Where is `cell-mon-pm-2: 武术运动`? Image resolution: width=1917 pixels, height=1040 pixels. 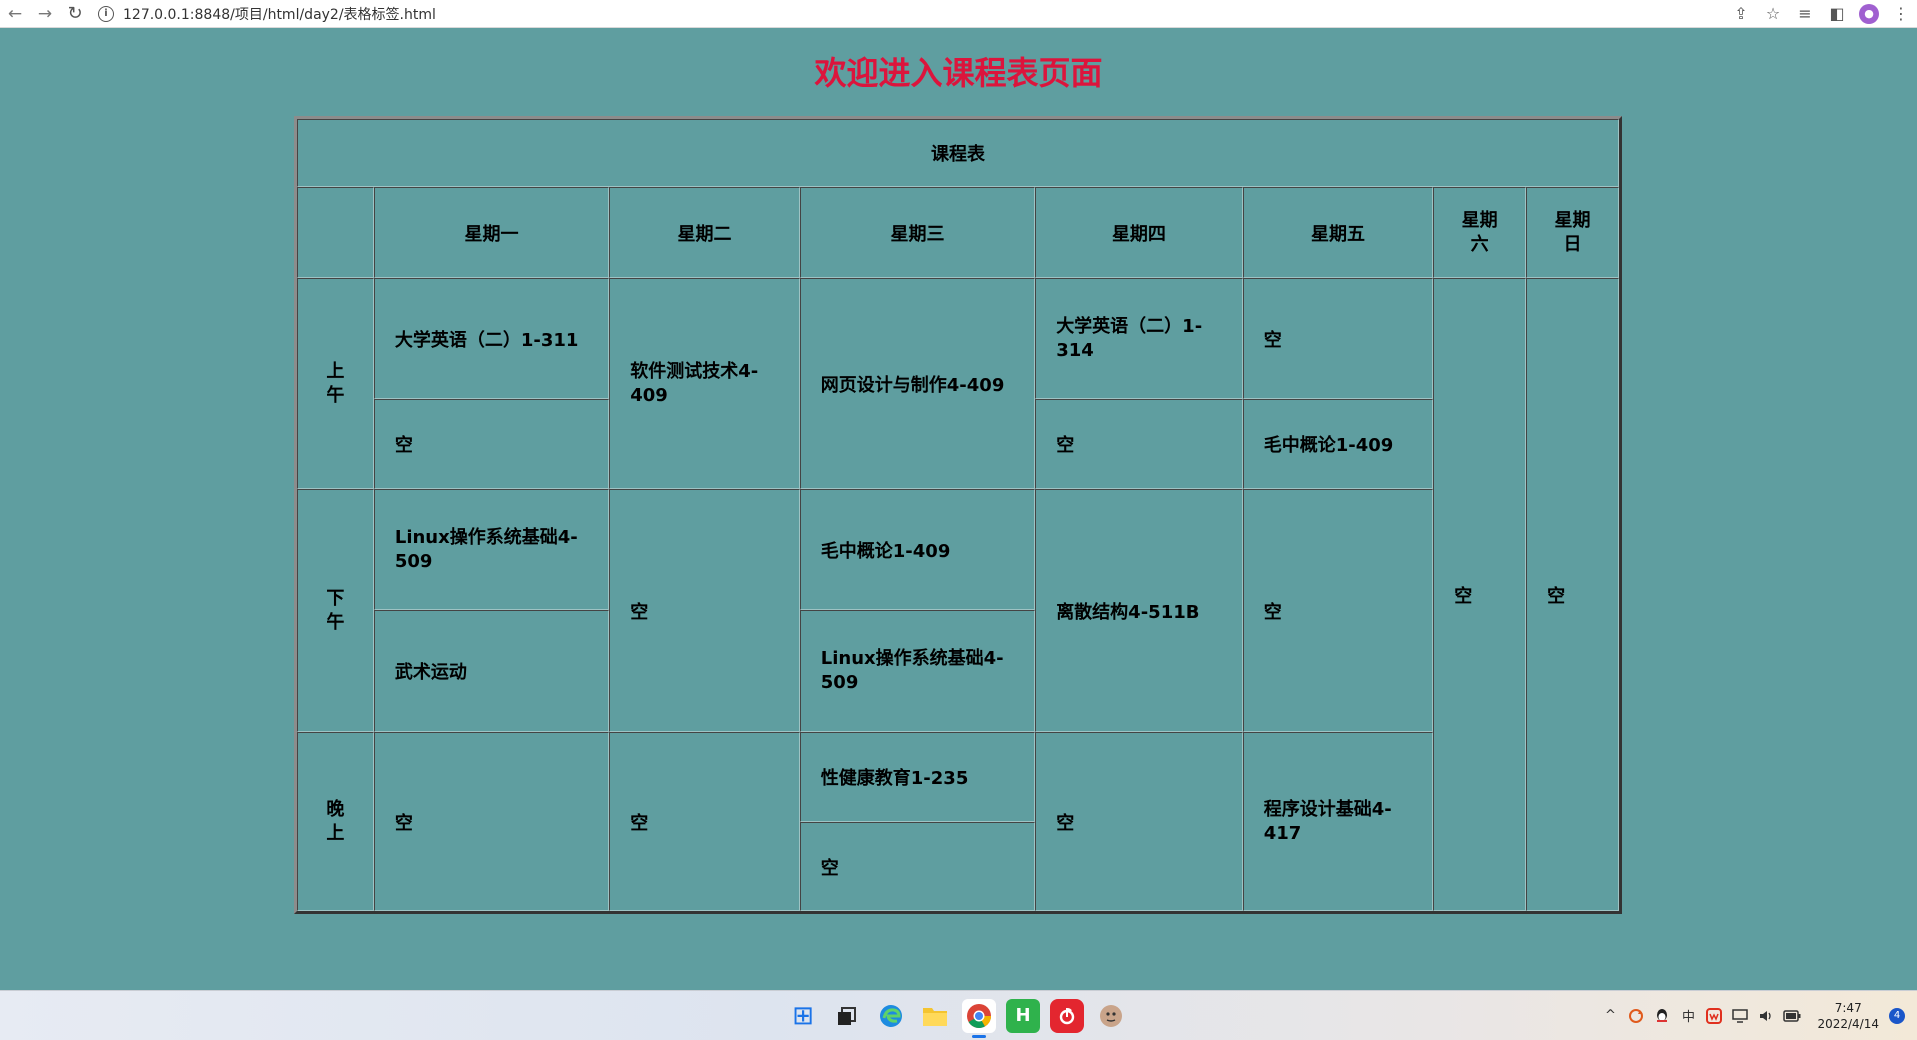 cell-mon-pm-2: 武术运动 is located at coordinates (491, 671).